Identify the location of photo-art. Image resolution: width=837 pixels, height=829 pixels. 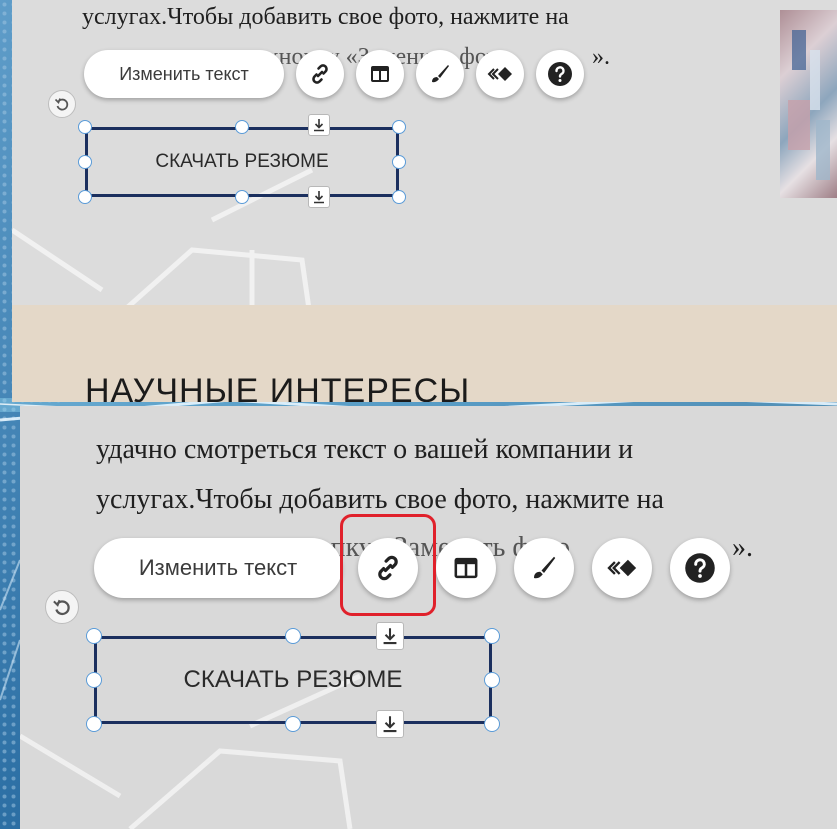
(809, 105).